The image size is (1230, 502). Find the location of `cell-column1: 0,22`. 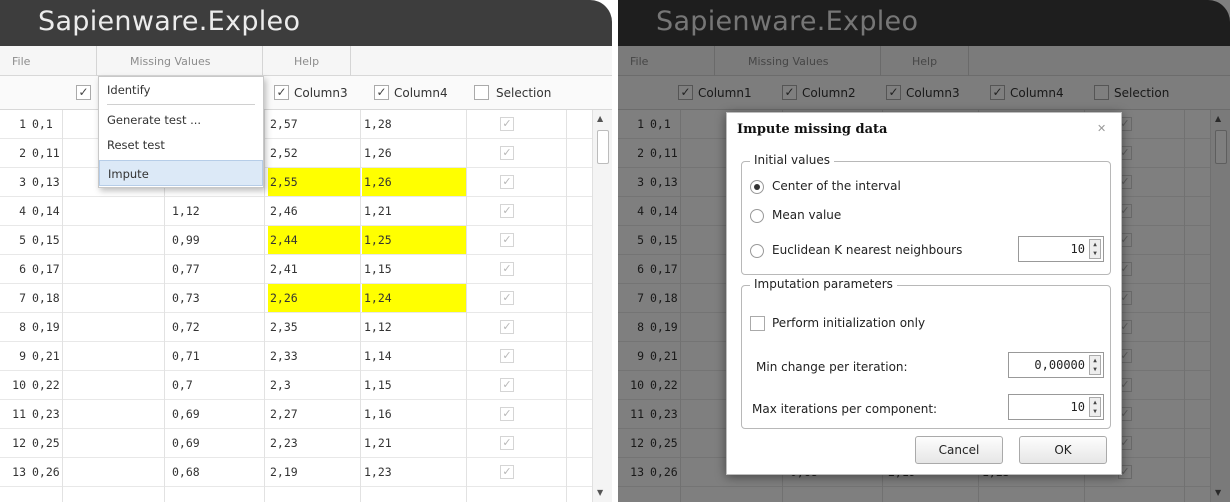

cell-column1: 0,22 is located at coordinates (46, 385).